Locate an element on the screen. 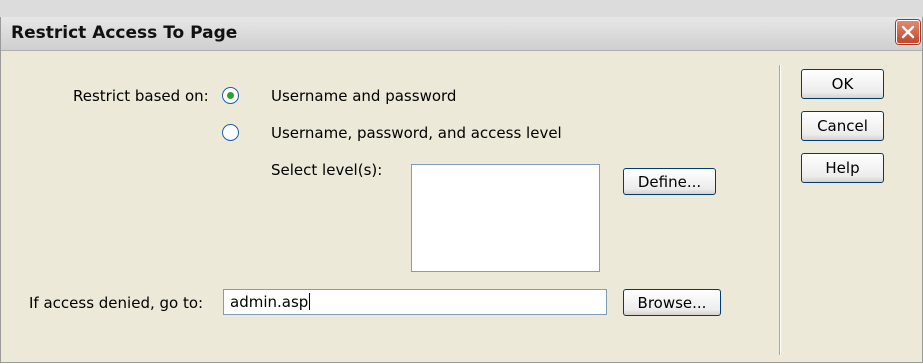  dialog-title: Restrict Access To Page is located at coordinates (124, 33).